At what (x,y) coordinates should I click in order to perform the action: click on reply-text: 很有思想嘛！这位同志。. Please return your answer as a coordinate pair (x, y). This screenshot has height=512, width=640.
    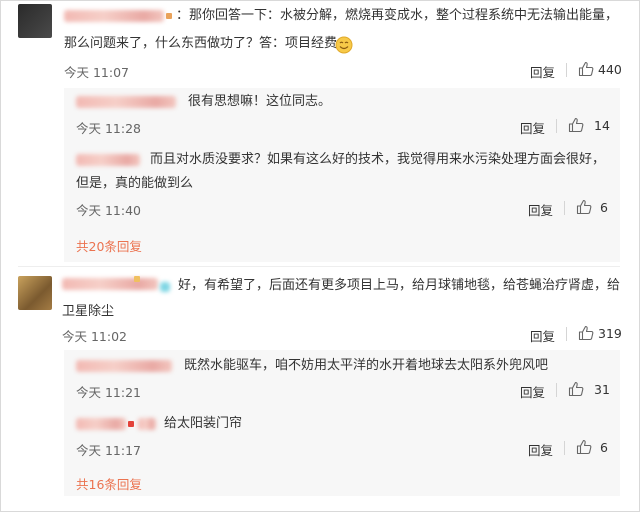
    Looking at the image, I should click on (260, 101).